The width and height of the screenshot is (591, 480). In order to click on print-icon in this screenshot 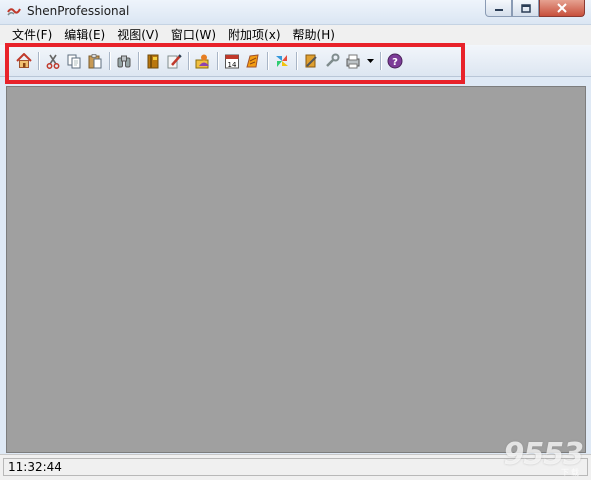, I will do `click(353, 61)`.